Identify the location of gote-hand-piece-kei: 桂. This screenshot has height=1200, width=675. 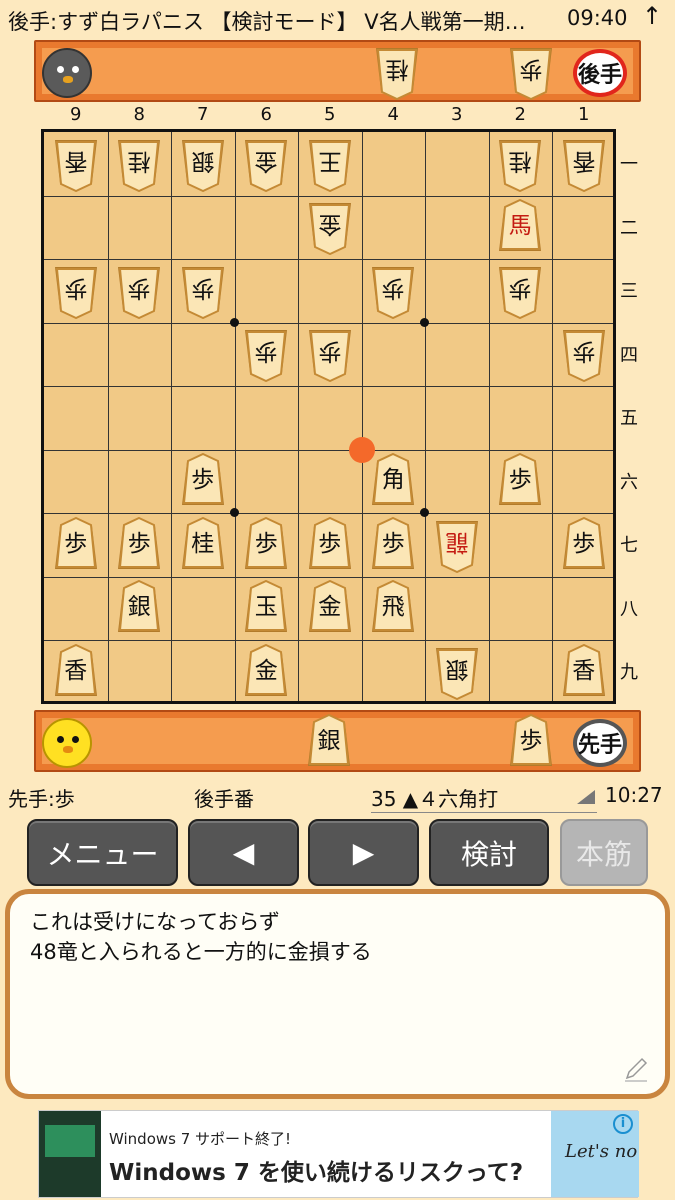
(397, 72).